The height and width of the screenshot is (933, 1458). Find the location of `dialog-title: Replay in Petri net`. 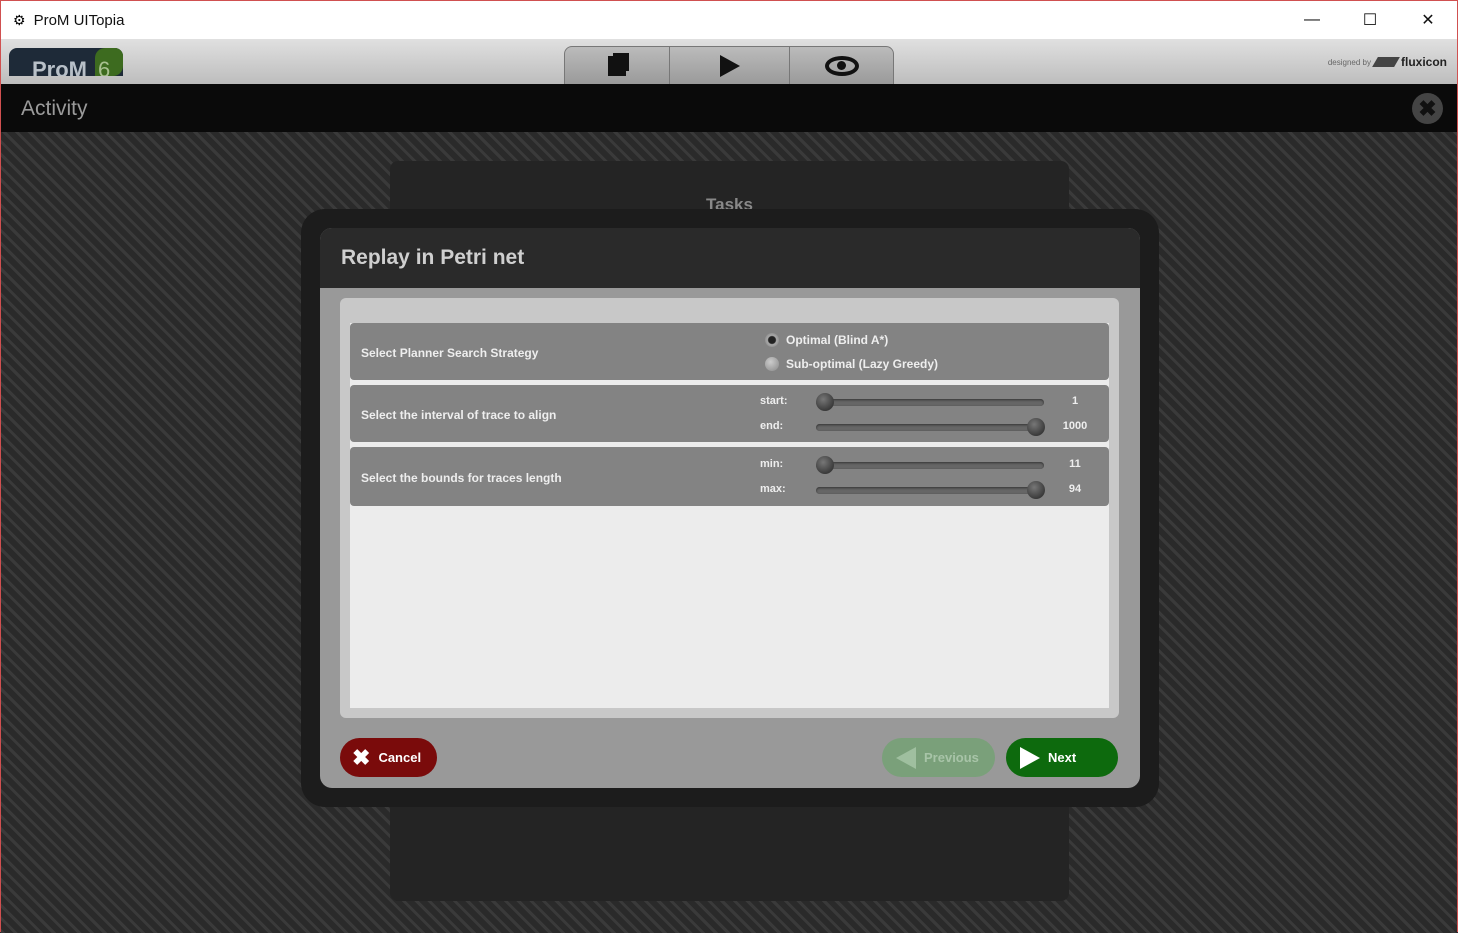

dialog-title: Replay in Petri net is located at coordinates (730, 258).